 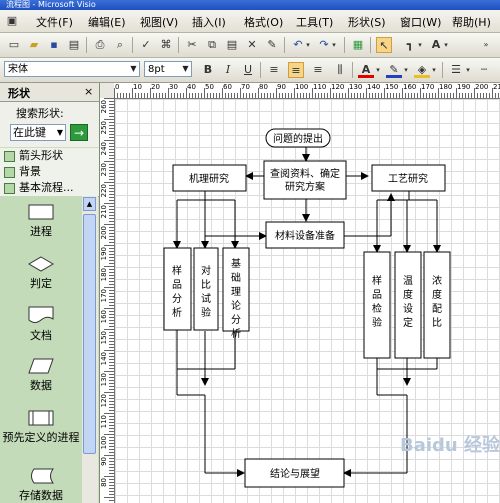 What do you see at coordinates (79, 132) in the screenshot?
I see `search-go-button: →` at bounding box center [79, 132].